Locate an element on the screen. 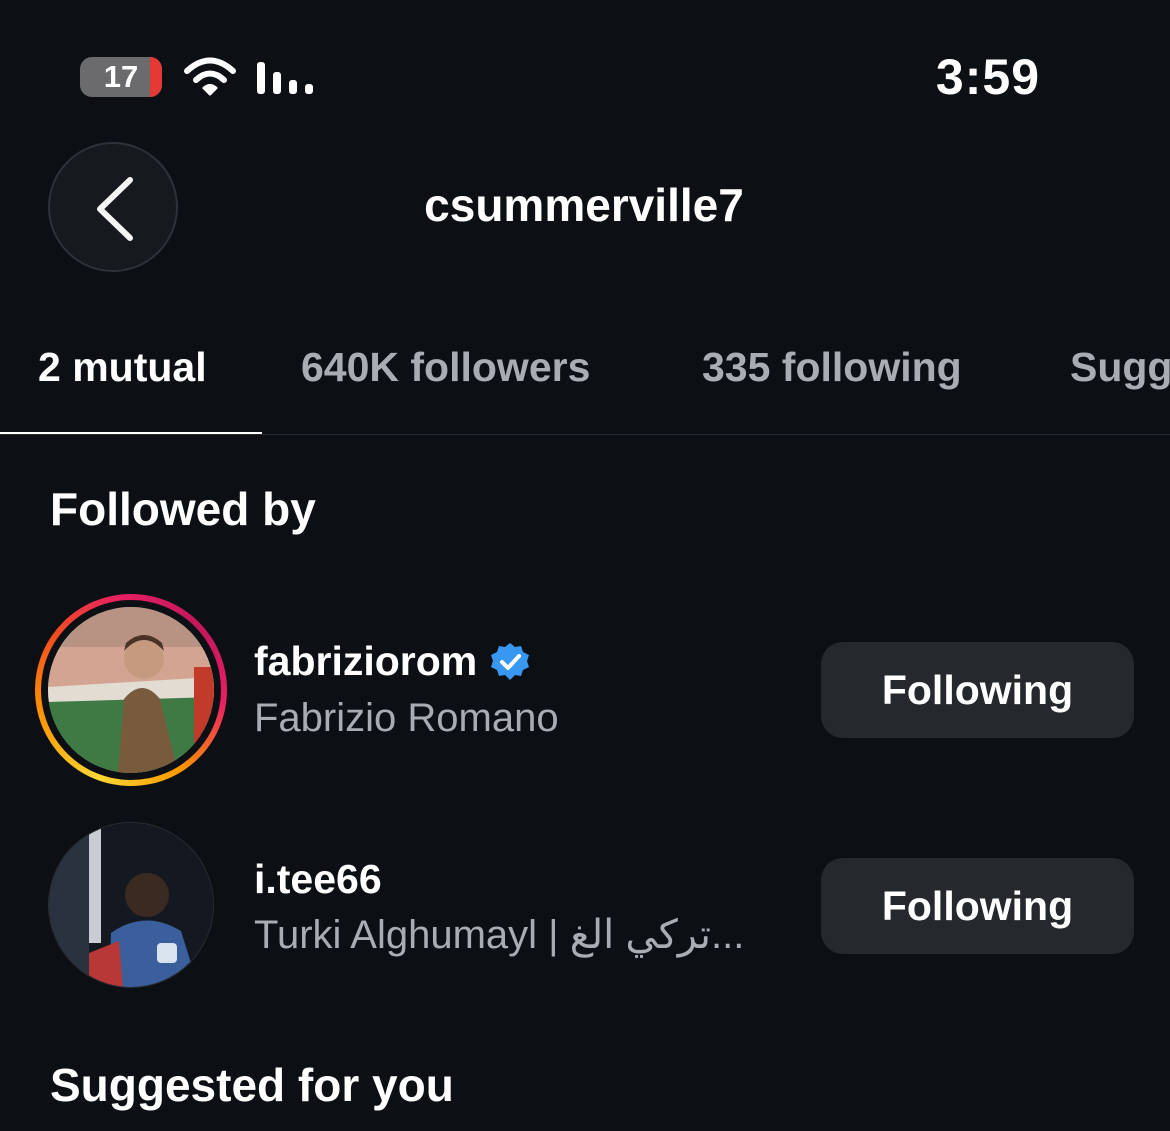 The width and height of the screenshot is (1170, 1131). story-ring is located at coordinates (131, 690).